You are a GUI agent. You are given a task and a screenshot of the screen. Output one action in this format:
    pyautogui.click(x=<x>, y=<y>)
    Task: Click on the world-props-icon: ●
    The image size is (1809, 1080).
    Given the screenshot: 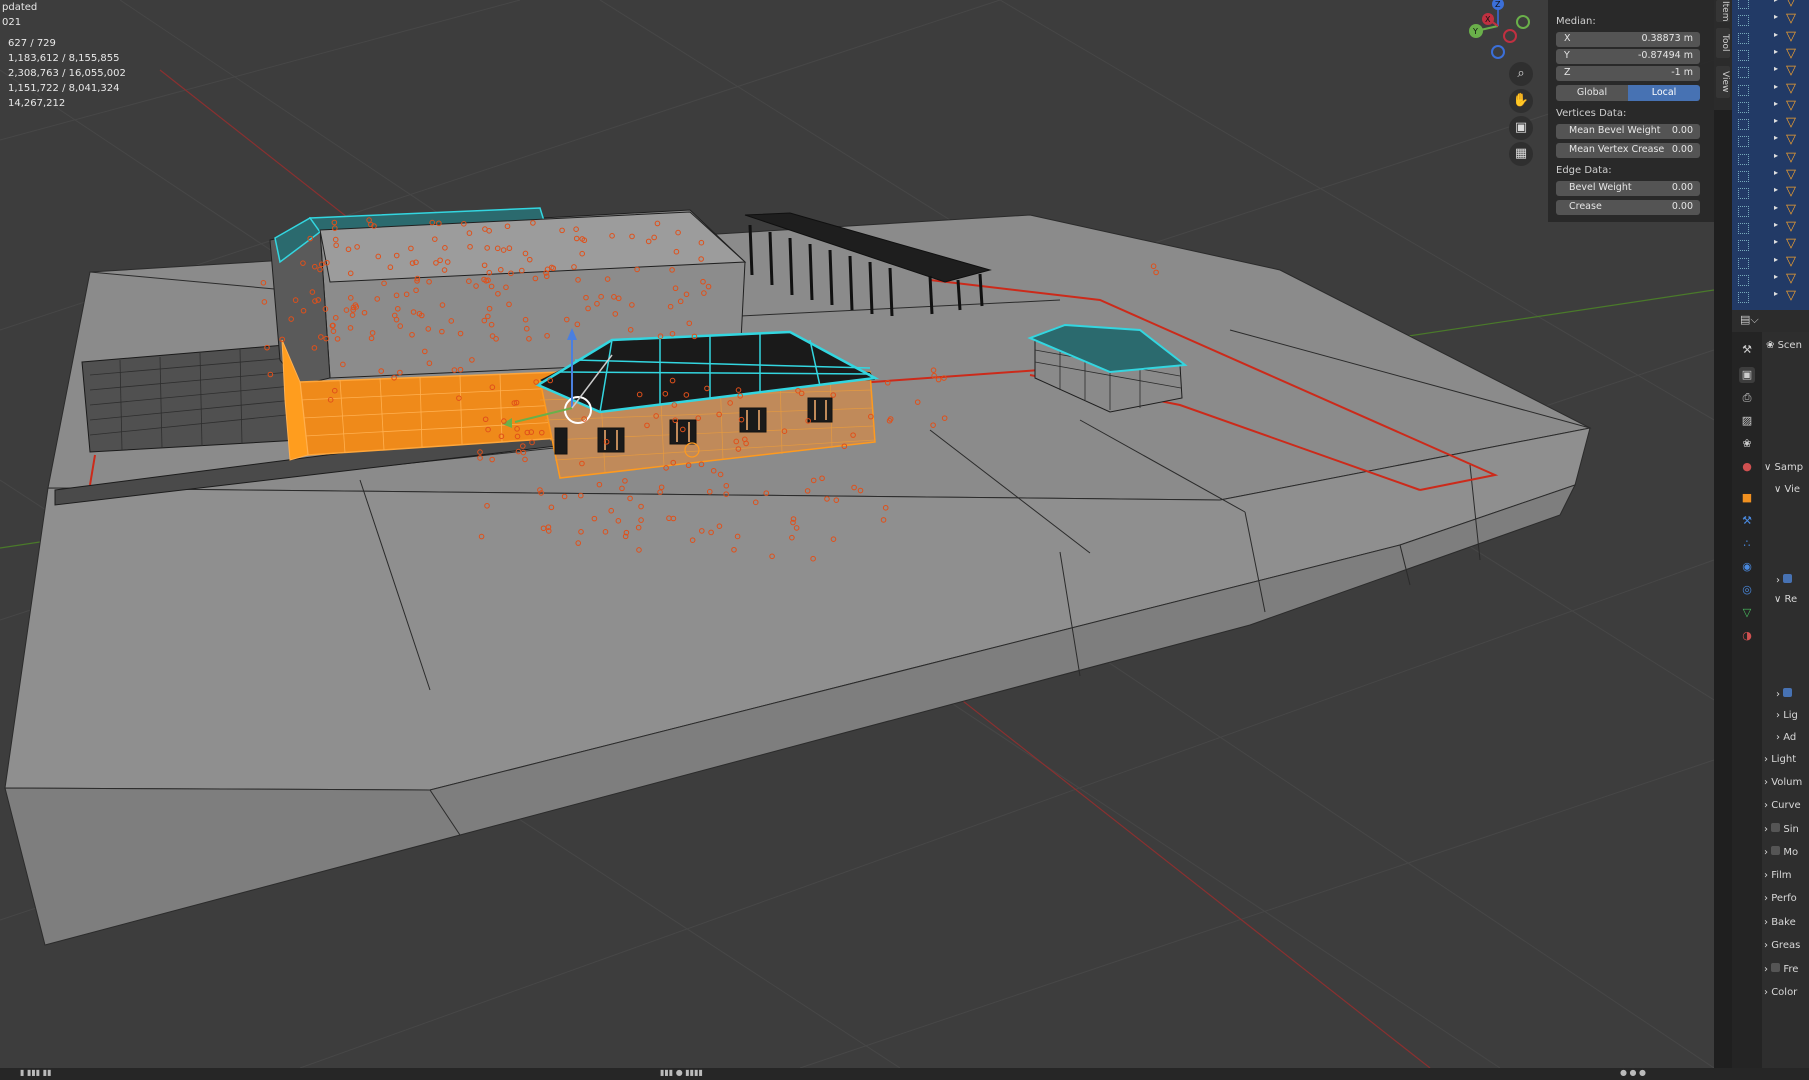 What is the action you would take?
    pyautogui.click(x=1747, y=467)
    